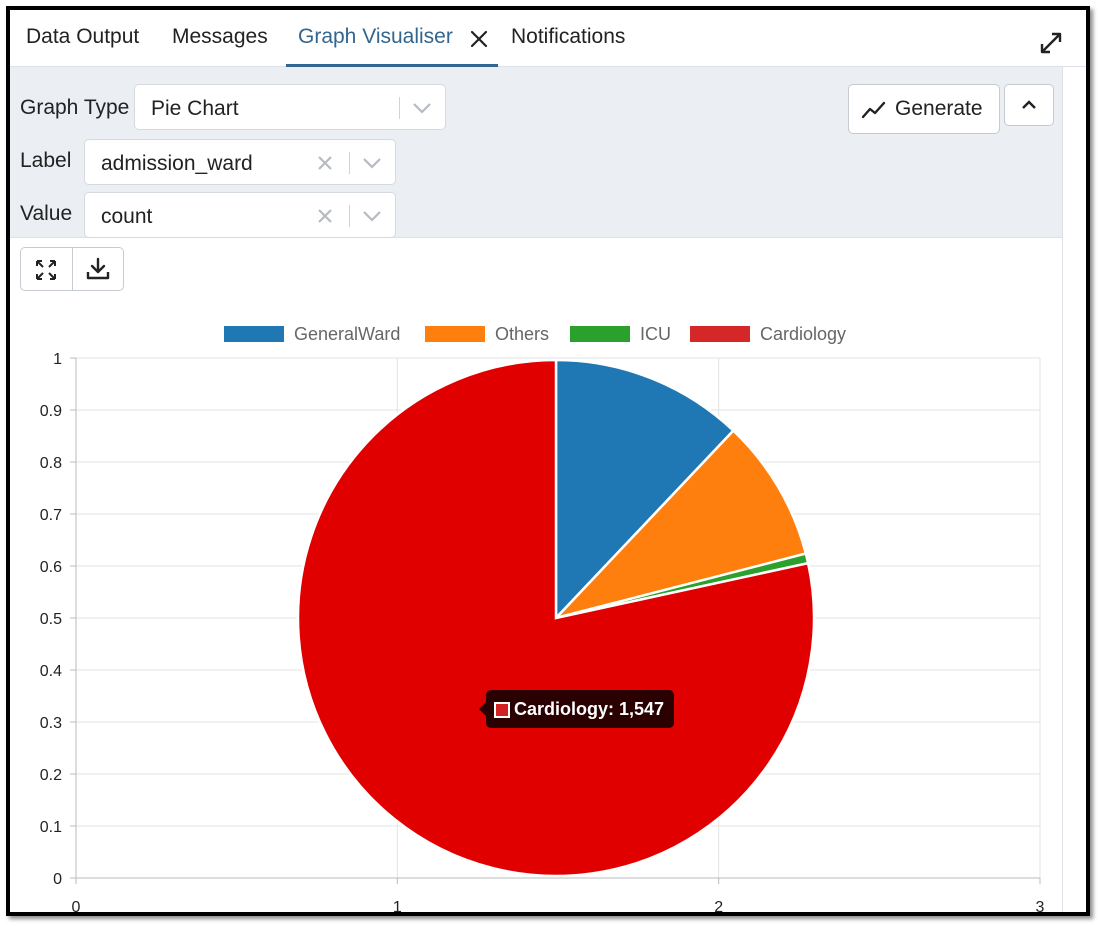 The width and height of the screenshot is (1098, 926). What do you see at coordinates (46, 270) in the screenshot?
I see `fullscreen-icon` at bounding box center [46, 270].